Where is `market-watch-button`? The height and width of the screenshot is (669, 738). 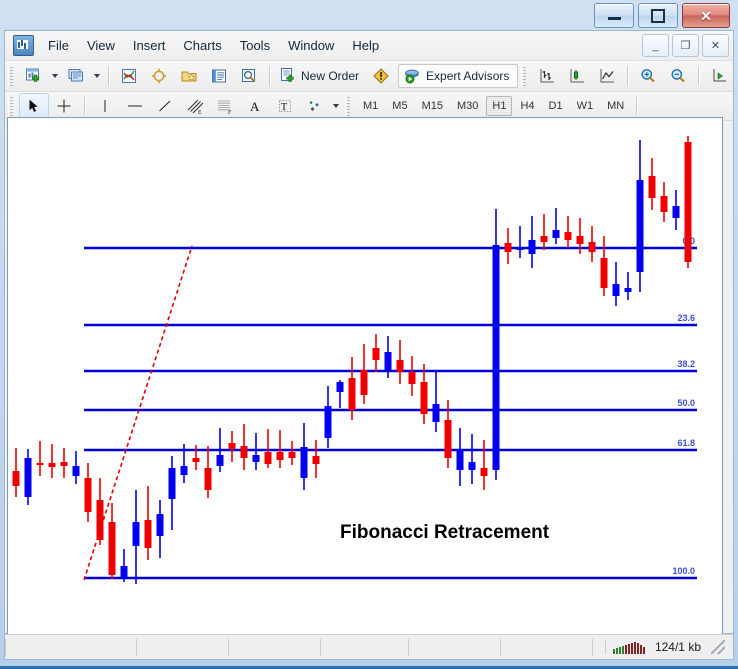 market-watch-button is located at coordinates (129, 76).